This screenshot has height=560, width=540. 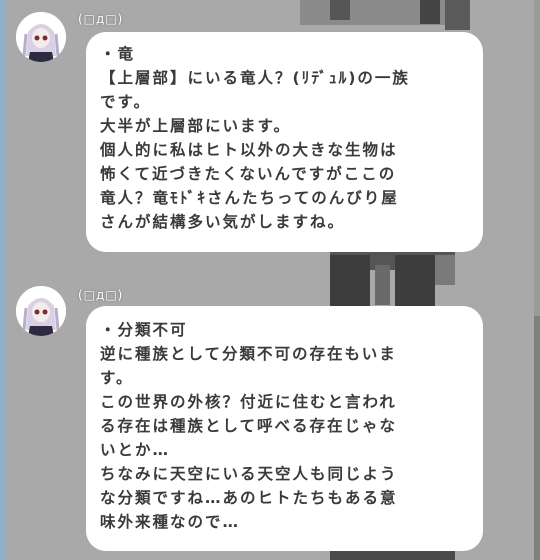 I want to click on message-line: さんが結構多い気がしますね。, so click(x=223, y=222).